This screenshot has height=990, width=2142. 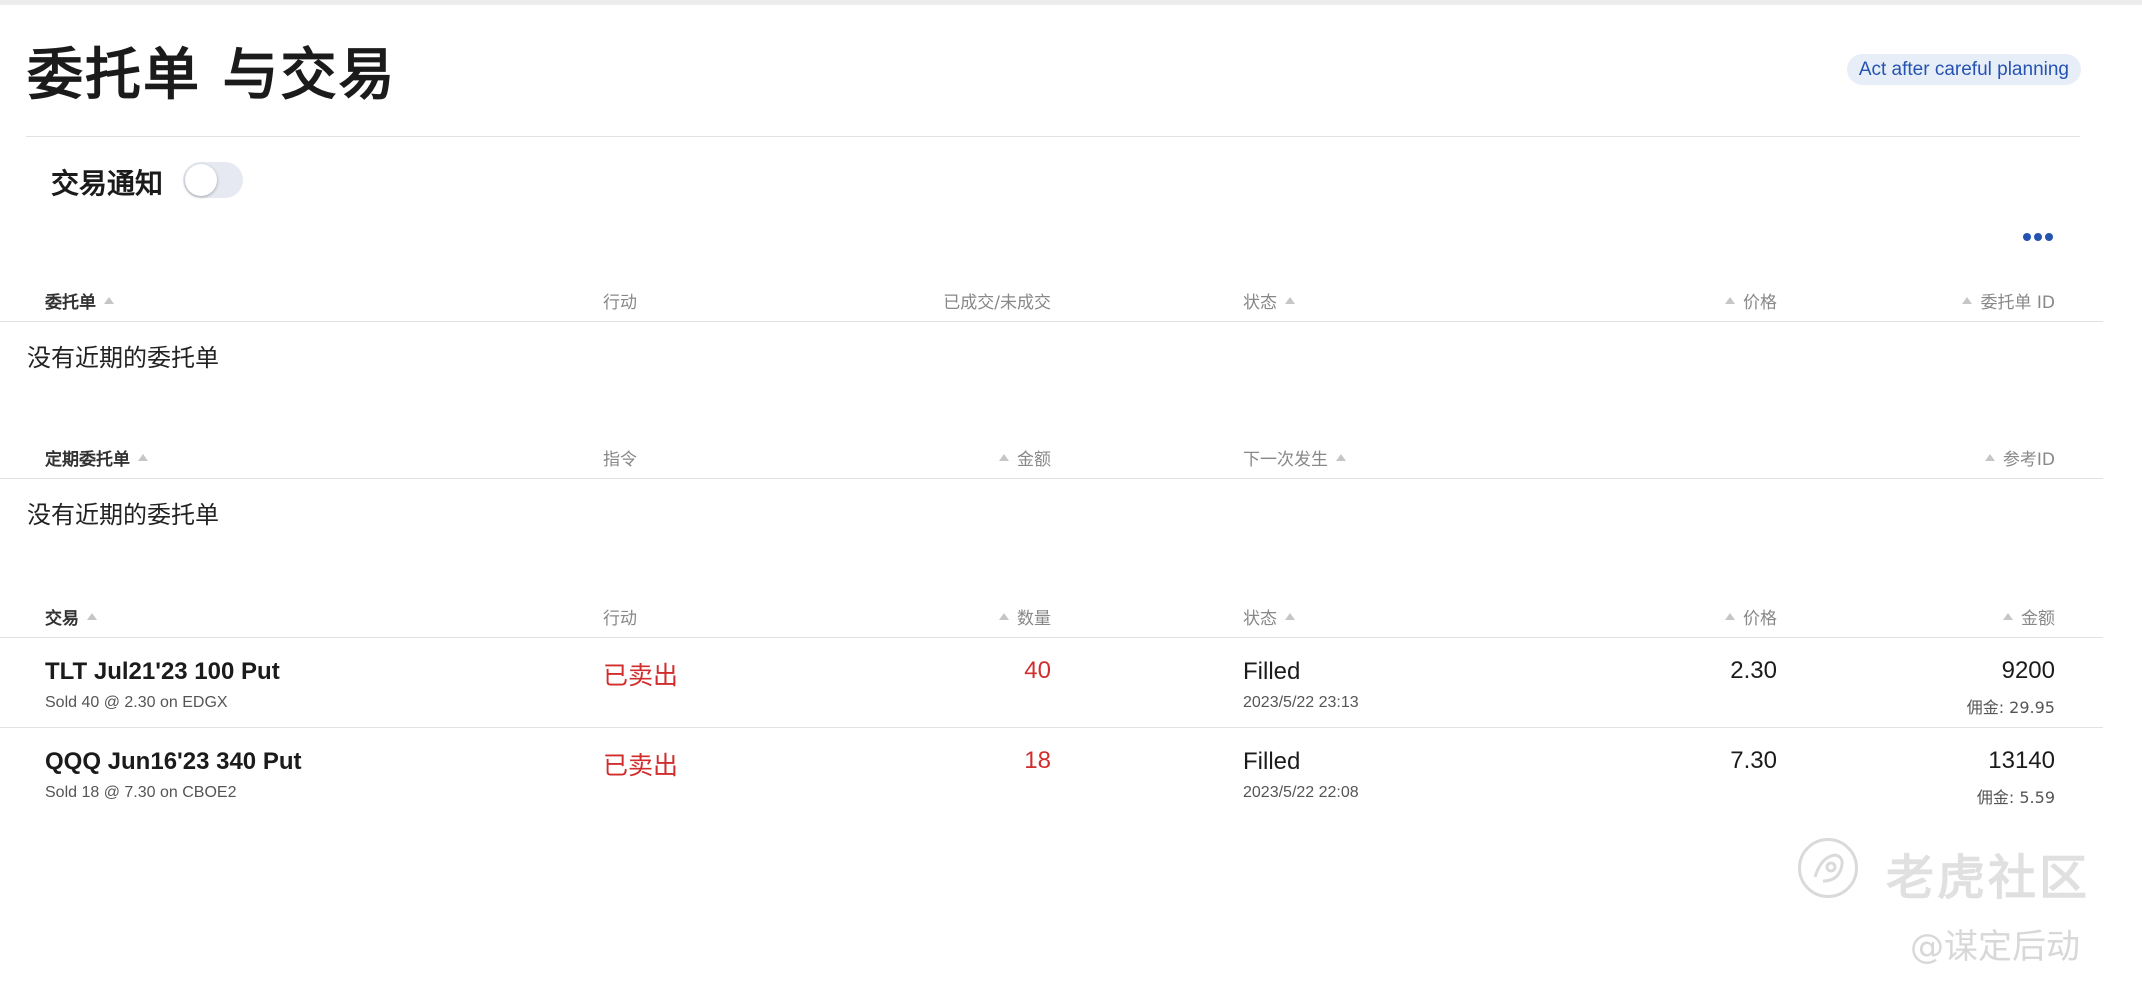 I want to click on trade-commission: 佣金: 29.95, so click(x=2010, y=707).